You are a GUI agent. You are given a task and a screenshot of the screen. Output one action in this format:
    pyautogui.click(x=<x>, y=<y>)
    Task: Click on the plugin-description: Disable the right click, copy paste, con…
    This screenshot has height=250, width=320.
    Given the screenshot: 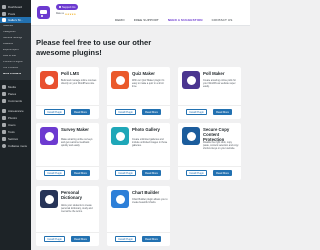 What is the action you would take?
    pyautogui.click(x=221, y=146)
    